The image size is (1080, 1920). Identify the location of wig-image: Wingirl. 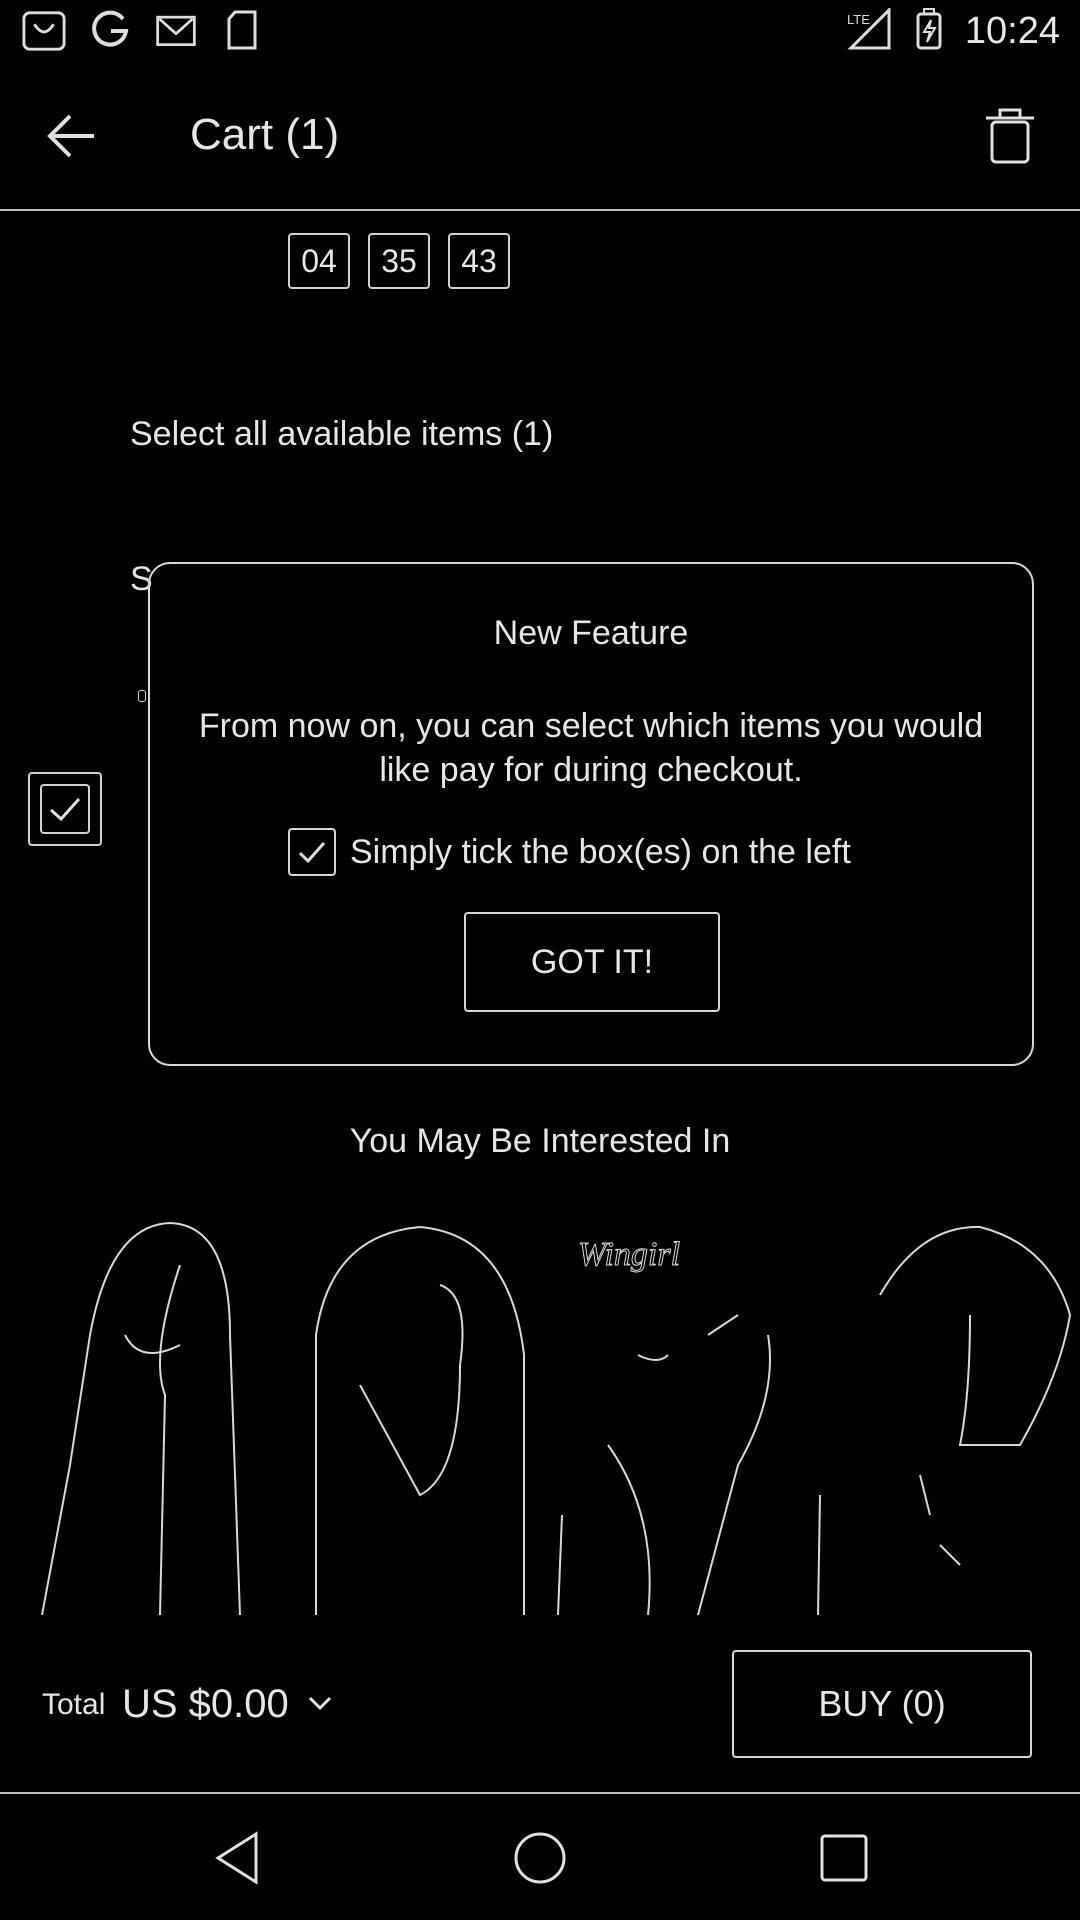
(689, 1426).